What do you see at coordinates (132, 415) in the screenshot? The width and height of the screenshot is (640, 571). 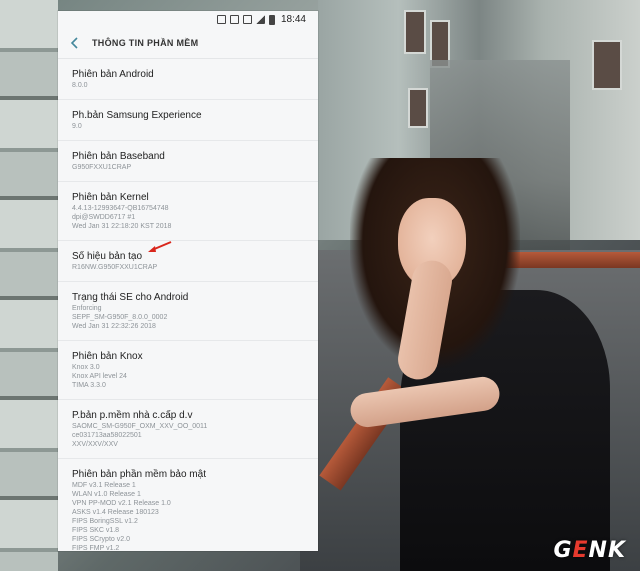 I see `item-title: P.bản p.mềm nhà c.cấp d.v` at bounding box center [132, 415].